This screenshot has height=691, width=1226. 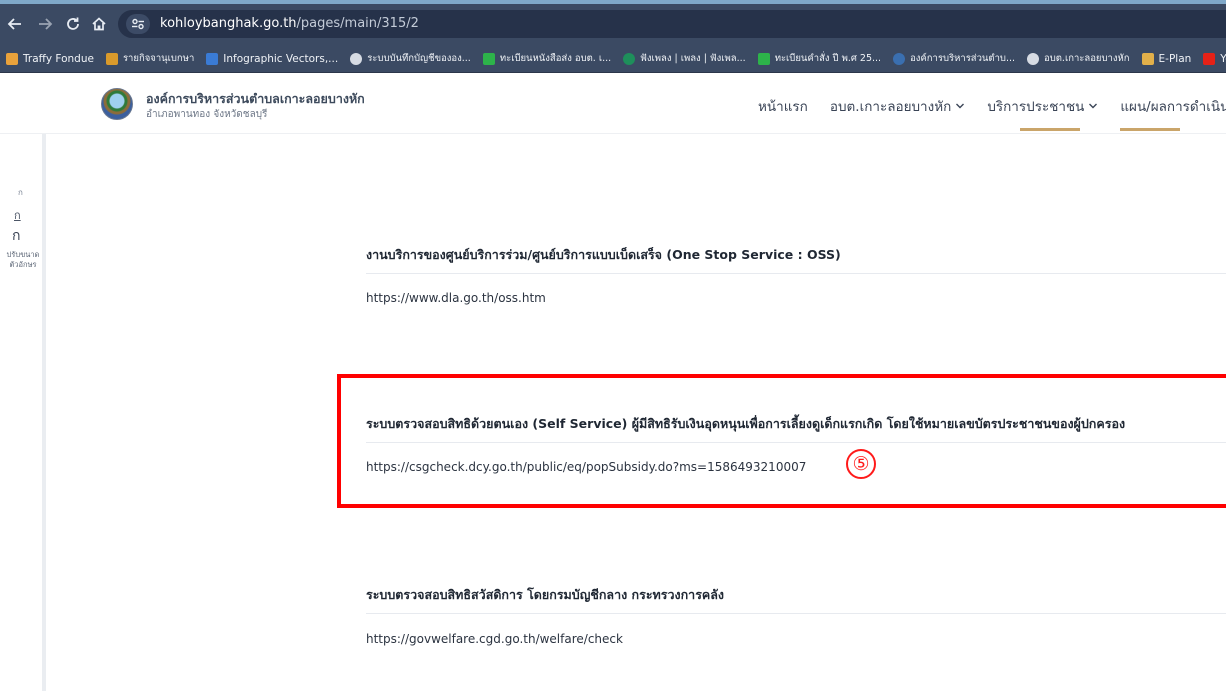 What do you see at coordinates (1223, 58) in the screenshot?
I see `bookmark-label: YouTube` at bounding box center [1223, 58].